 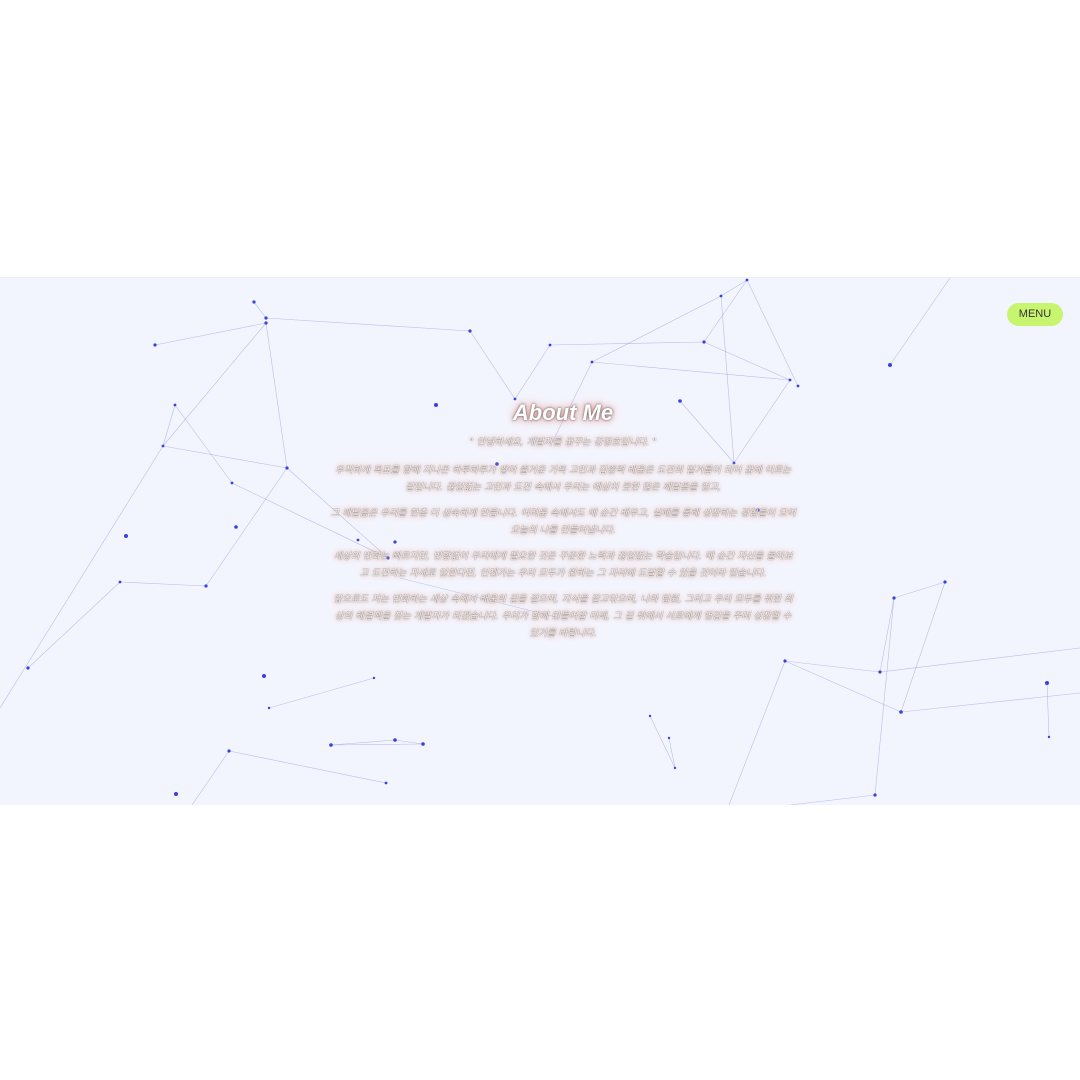 I want to click on about-title: About Me, so click(x=563, y=412).